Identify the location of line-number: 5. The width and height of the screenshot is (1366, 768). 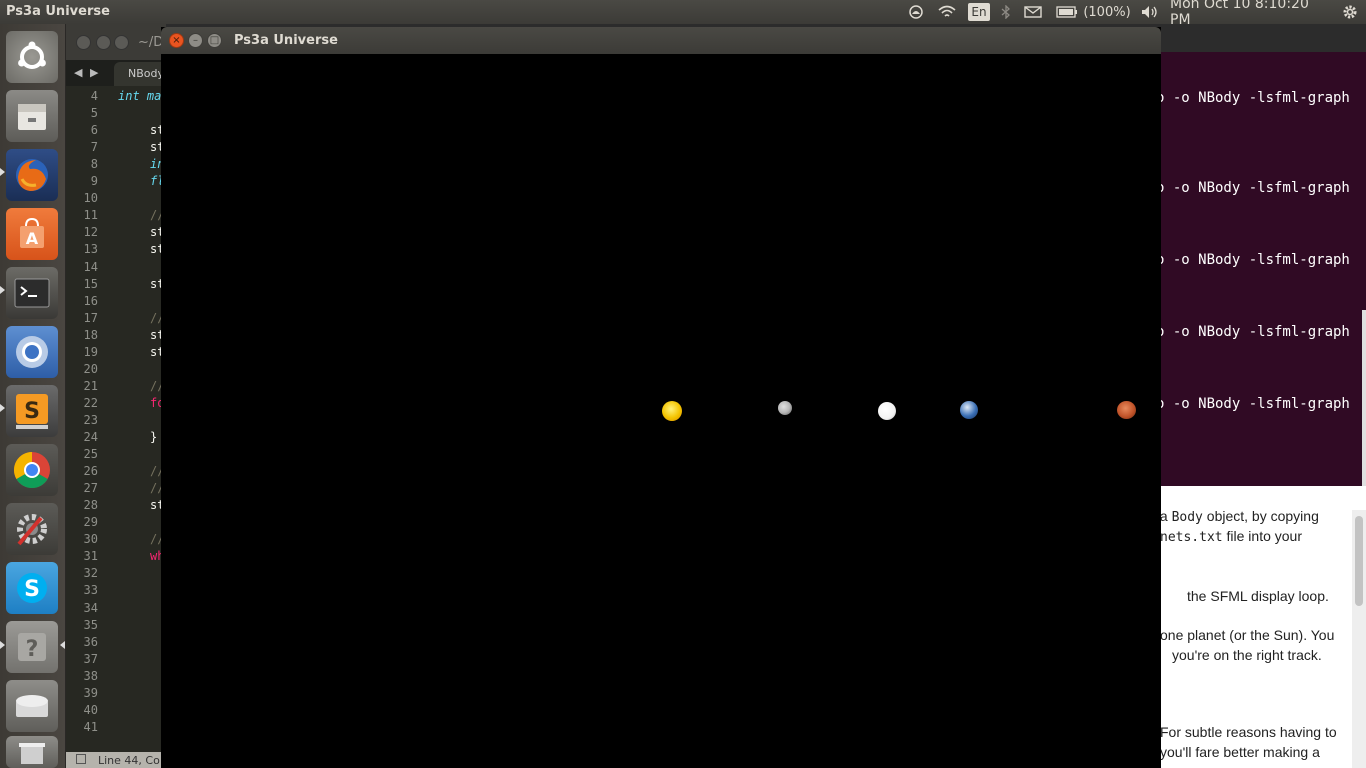
(94, 113).